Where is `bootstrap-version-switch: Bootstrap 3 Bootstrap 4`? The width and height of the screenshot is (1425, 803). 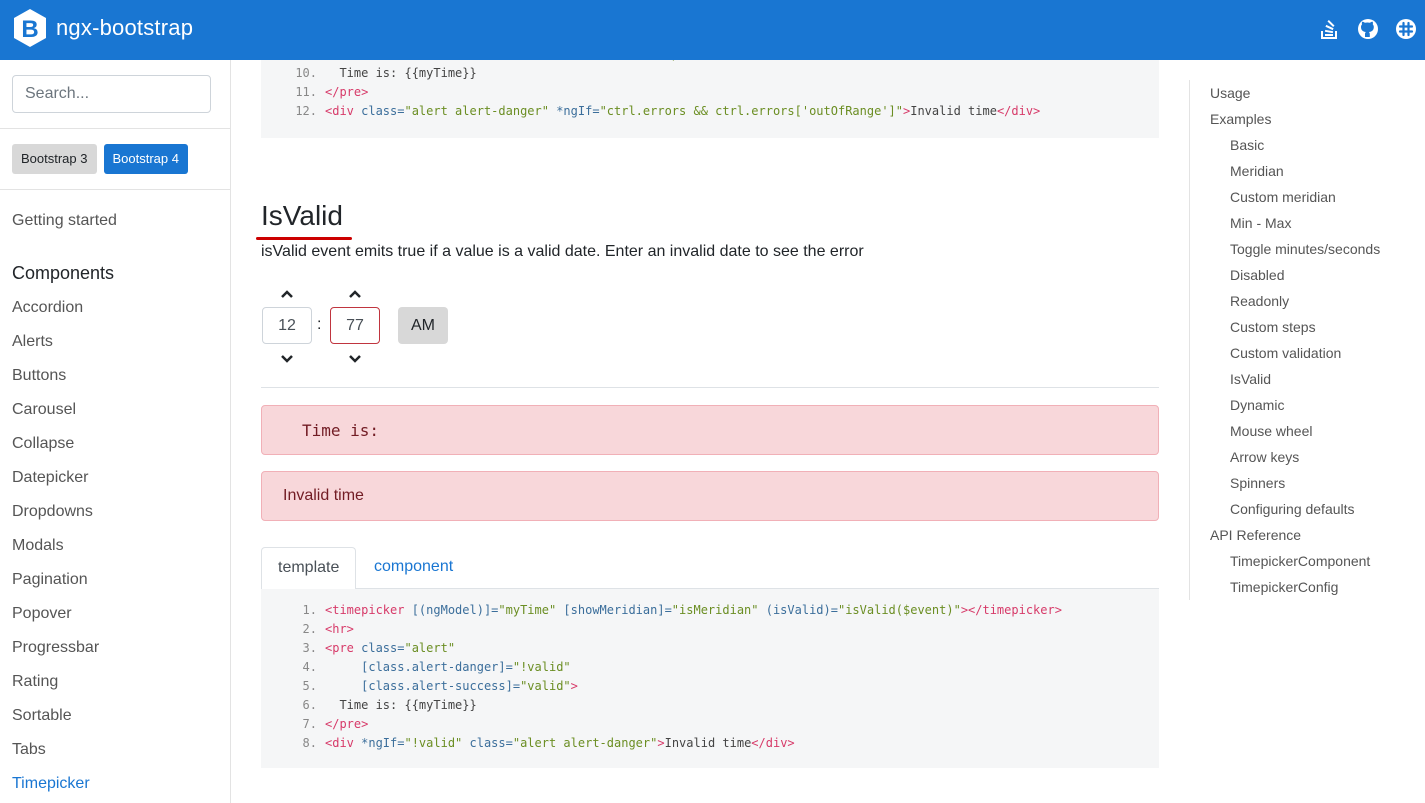
bootstrap-version-switch: Bootstrap 3 Bootstrap 4 is located at coordinates (100, 159).